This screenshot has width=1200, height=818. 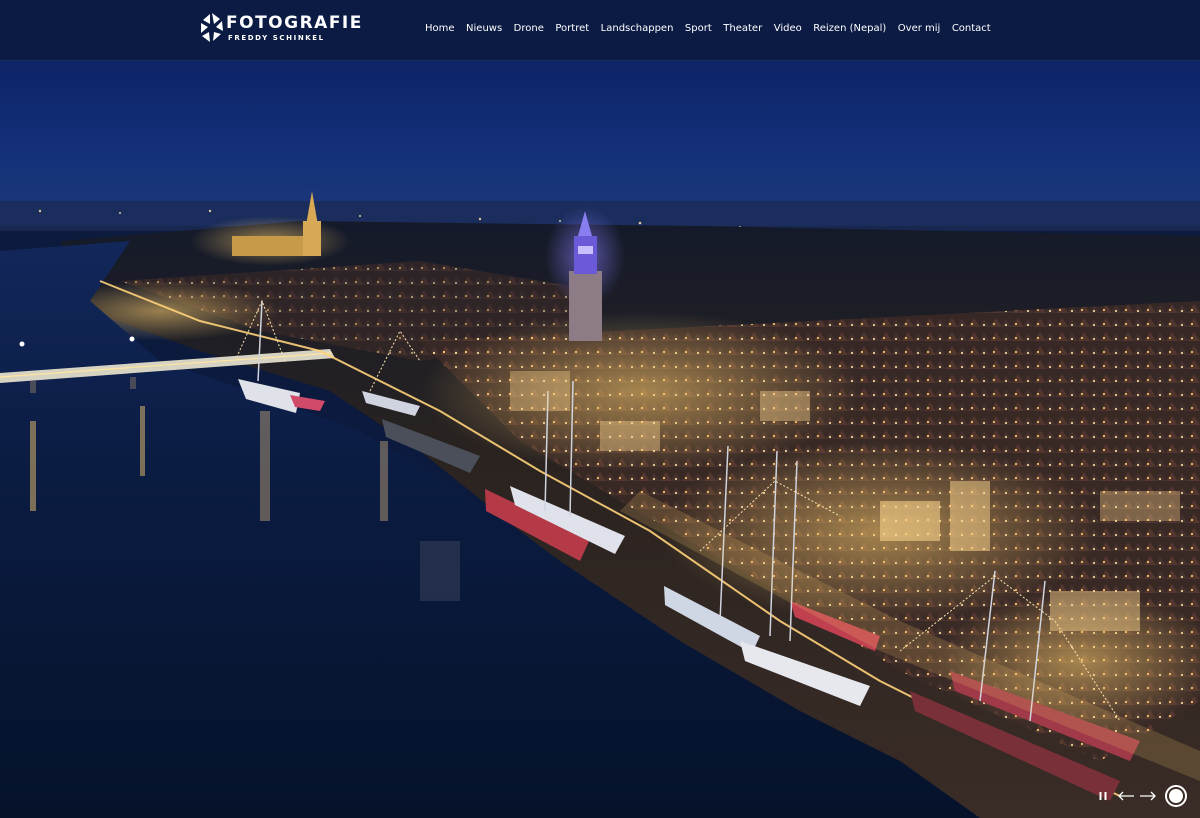 I want to click on aperture-logo-icon, so click(x=212, y=27).